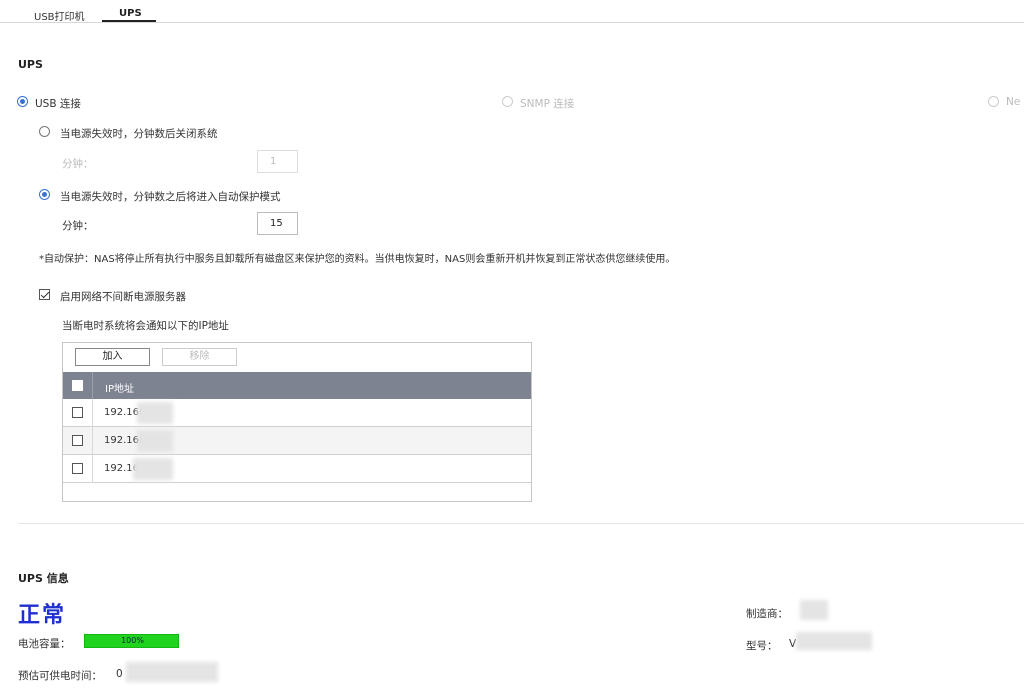  What do you see at coordinates (199, 357) in the screenshot?
I see `remove-ip-button: 移除` at bounding box center [199, 357].